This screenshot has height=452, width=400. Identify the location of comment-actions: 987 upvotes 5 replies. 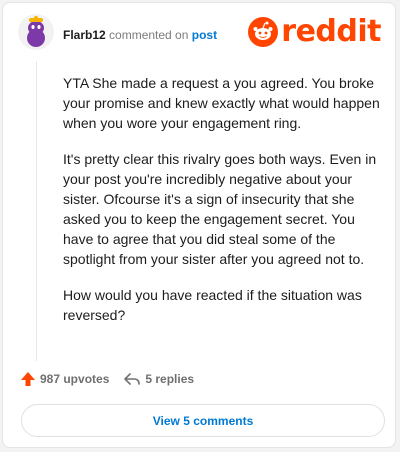
(107, 379).